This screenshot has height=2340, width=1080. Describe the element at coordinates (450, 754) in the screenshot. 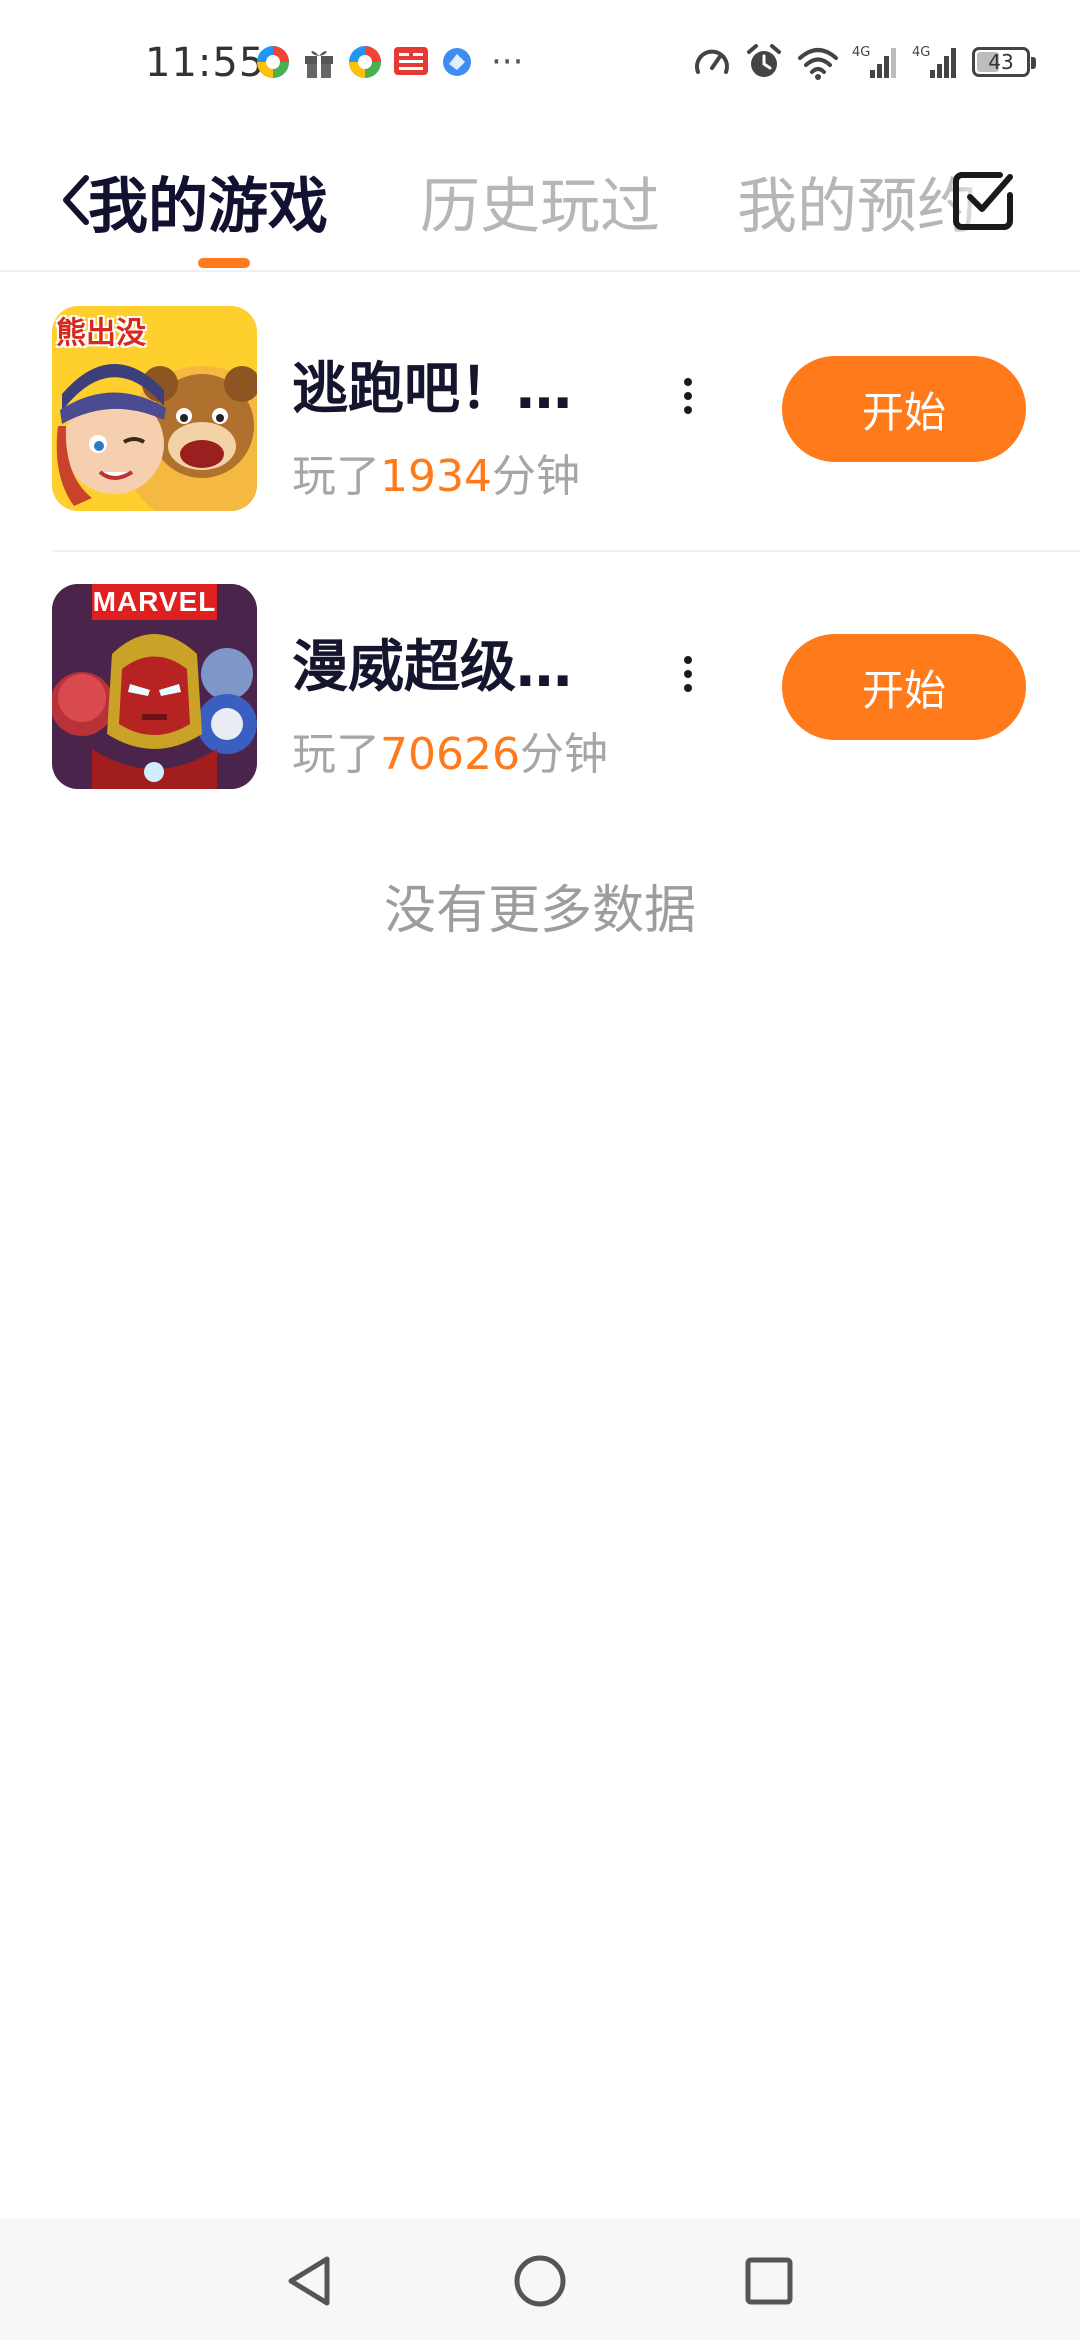

I see `played-minutes: 70626` at that location.